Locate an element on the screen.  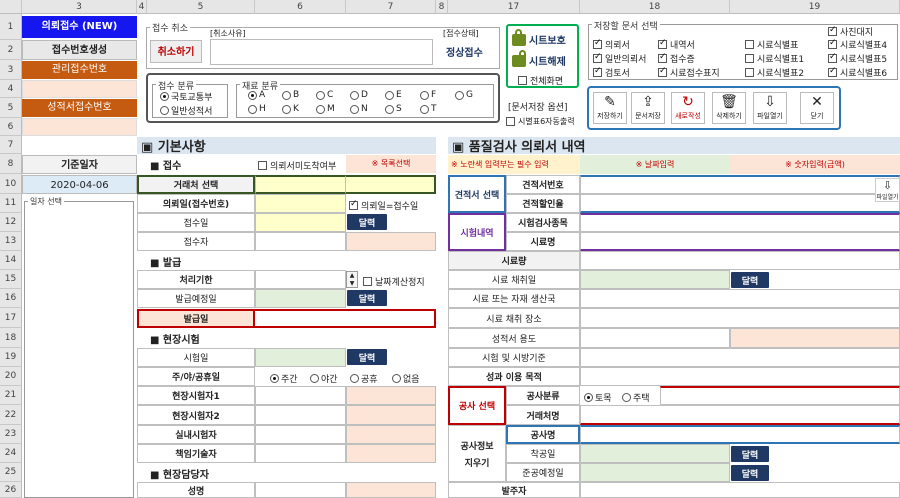
end-date-field is located at coordinates (655, 472).